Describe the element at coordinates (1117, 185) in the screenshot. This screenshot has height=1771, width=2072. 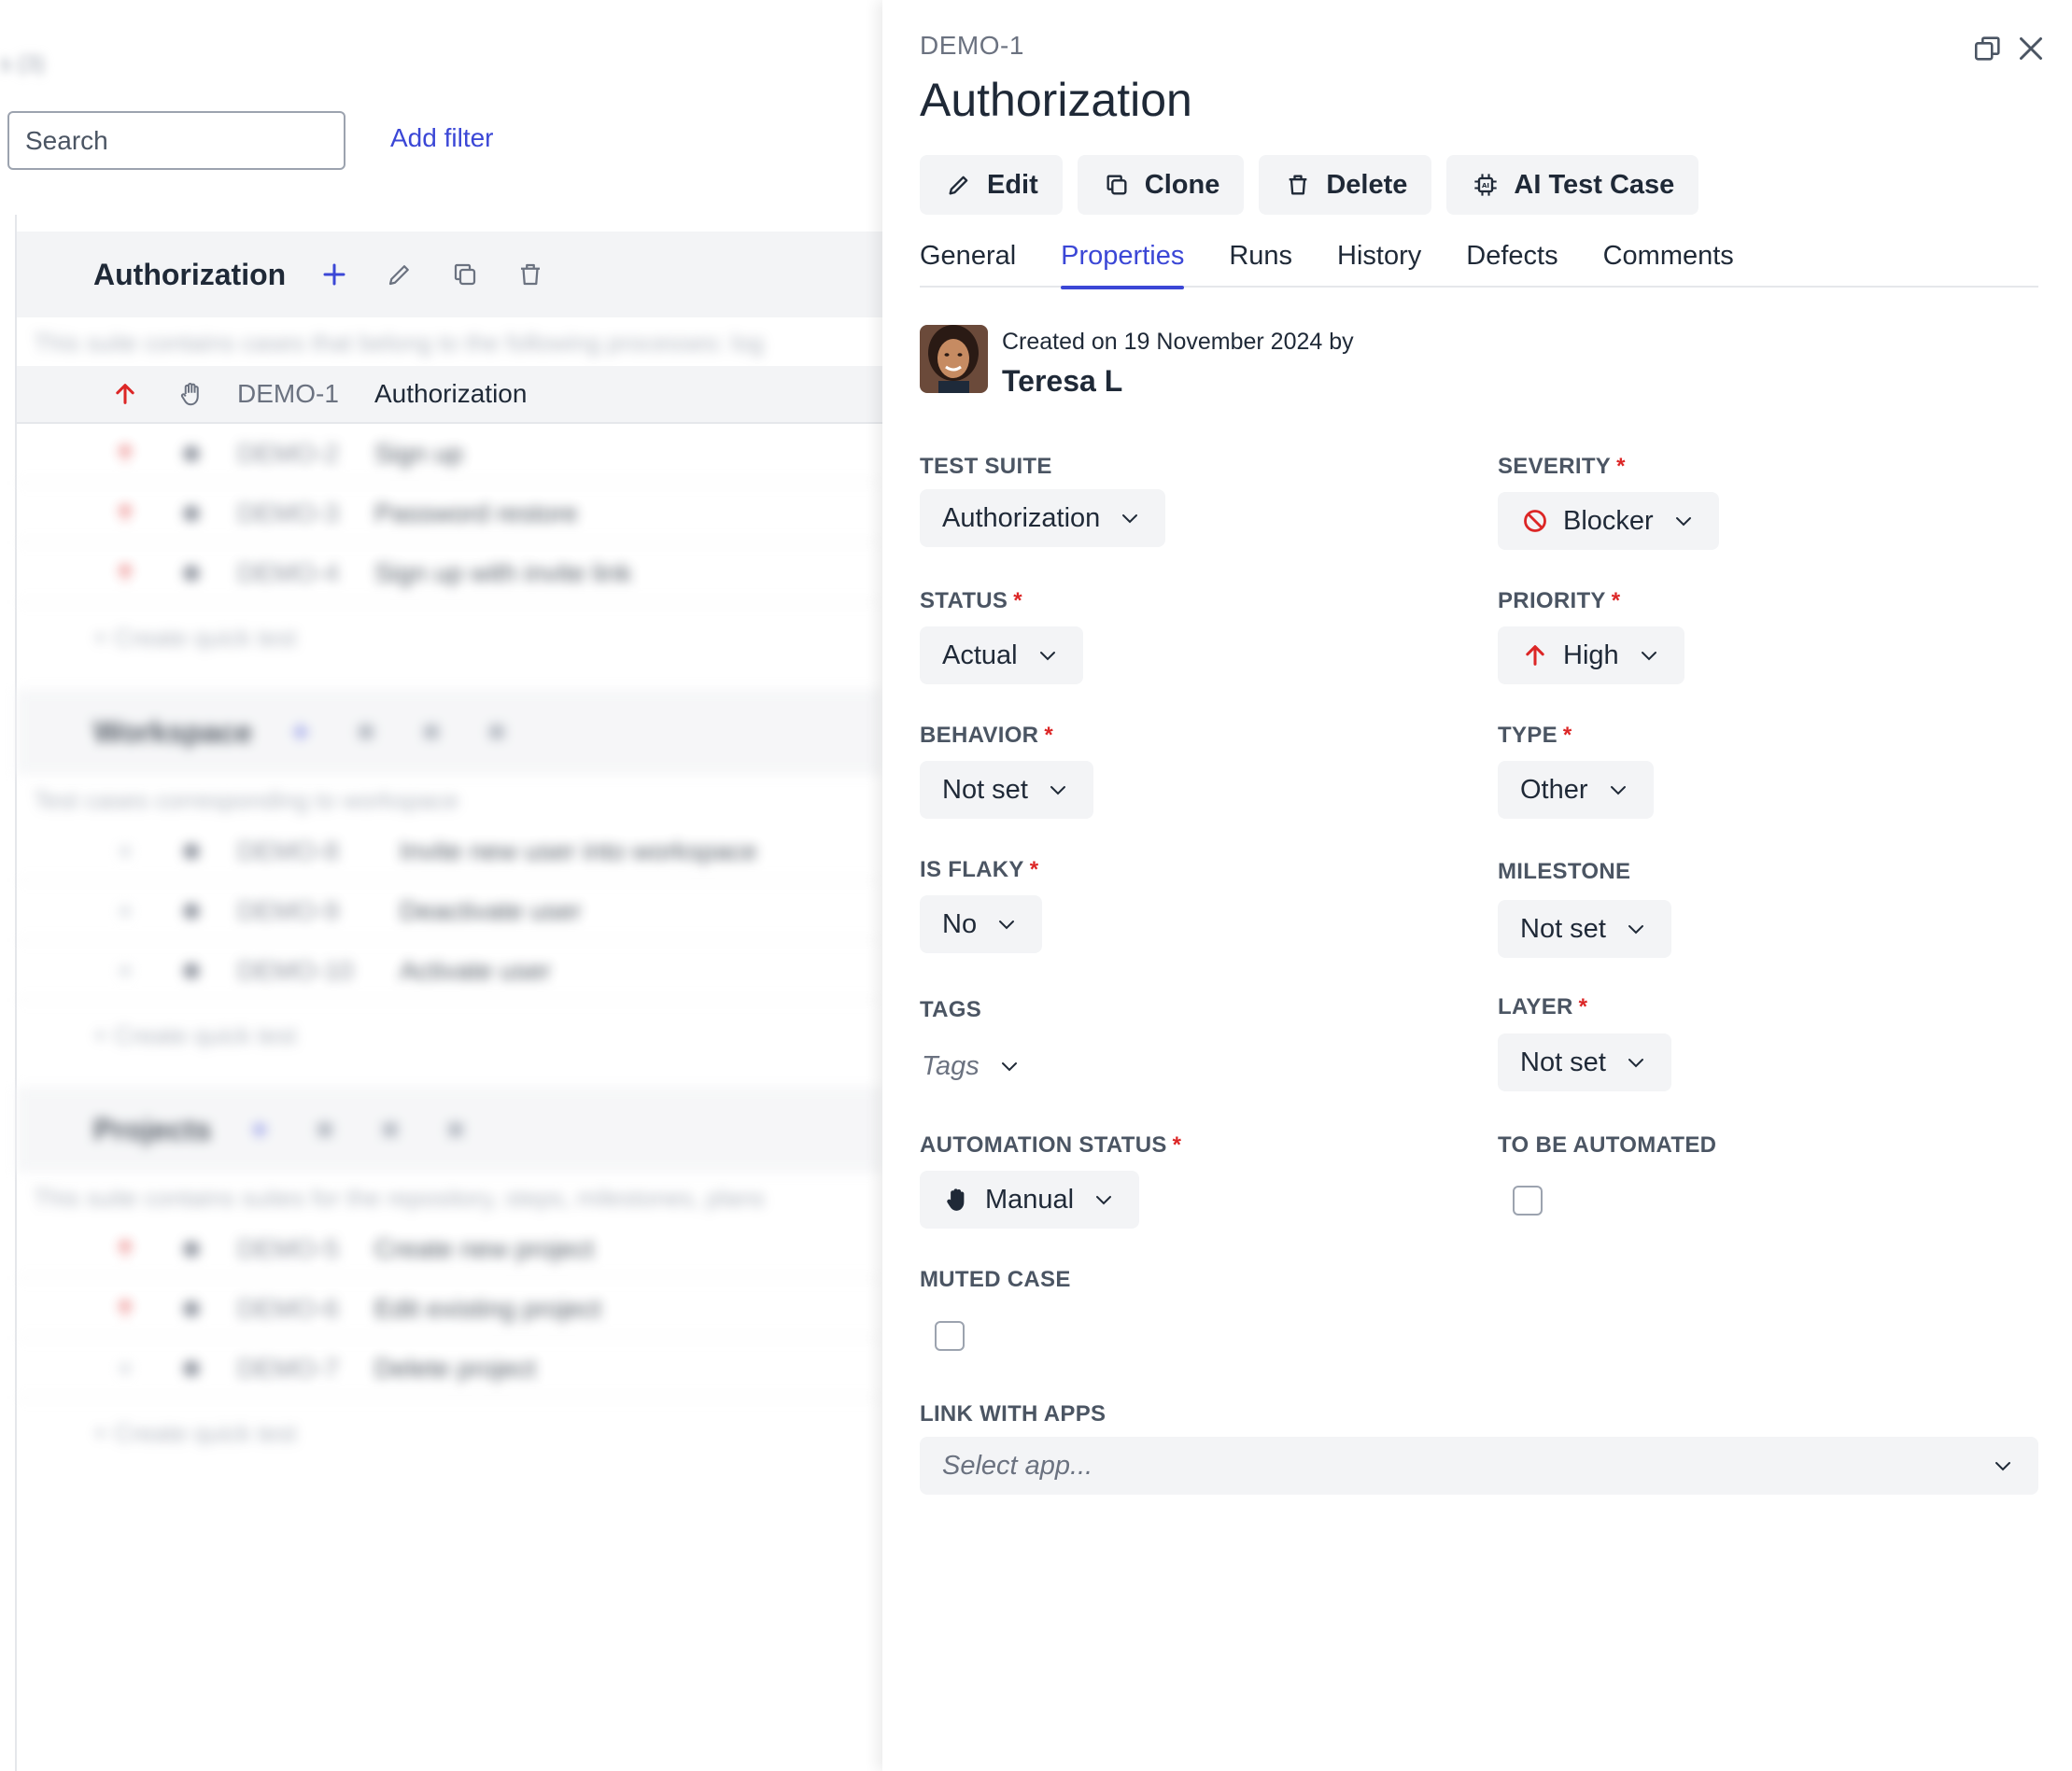
I see `clone-icon` at that location.